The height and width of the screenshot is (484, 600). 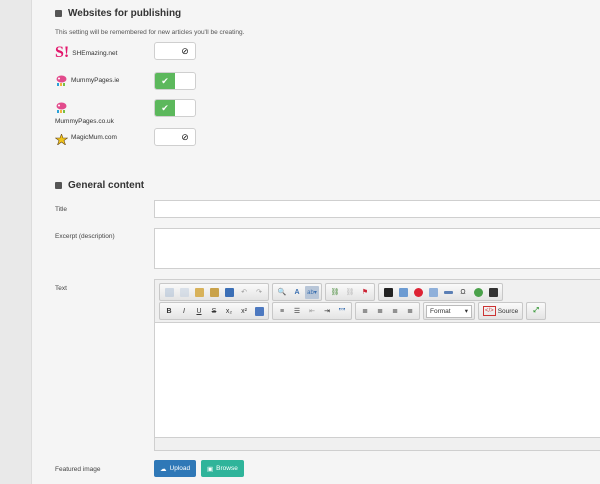 I want to click on spellcheck-dropdown-icon: ab▾, so click(x=312, y=292).